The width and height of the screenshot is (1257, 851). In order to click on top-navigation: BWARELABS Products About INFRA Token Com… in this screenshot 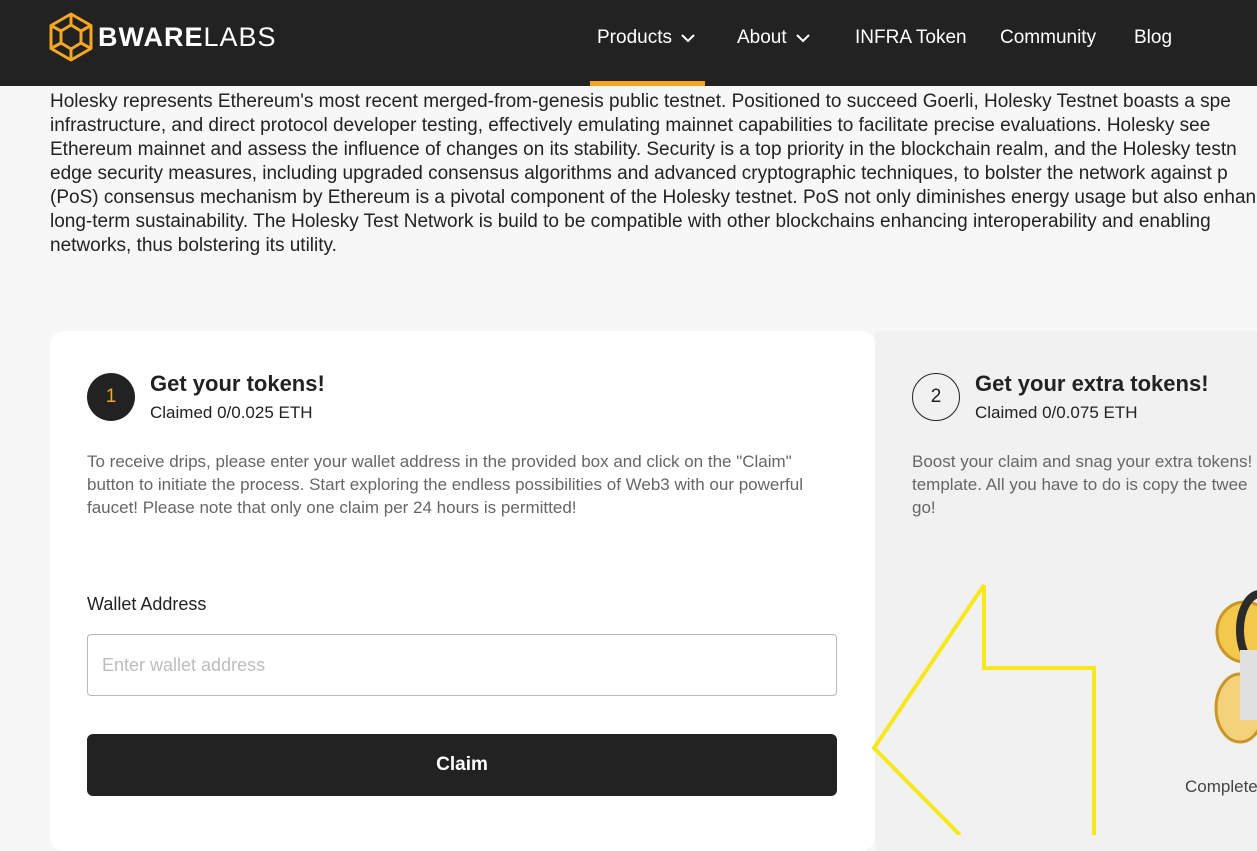, I will do `click(628, 43)`.